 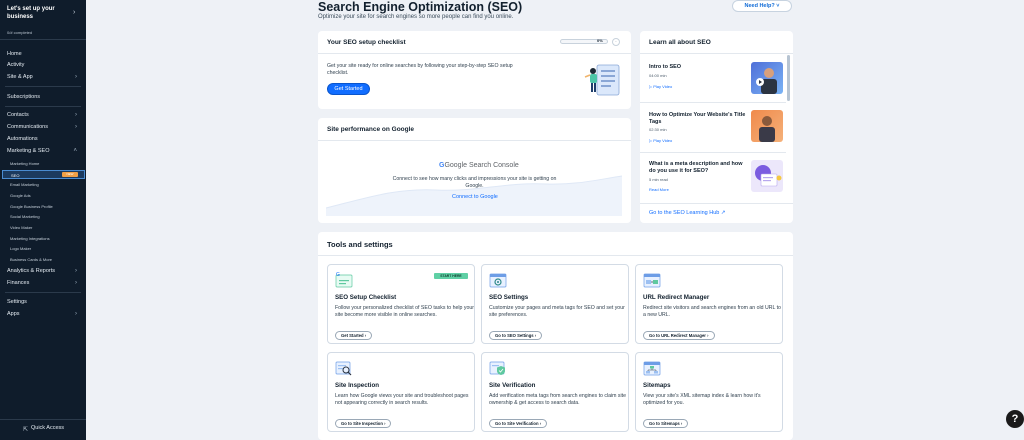 I want to click on seo-learning-hub-link: Go to the SEO Learning Hub ↗, so click(x=687, y=213).